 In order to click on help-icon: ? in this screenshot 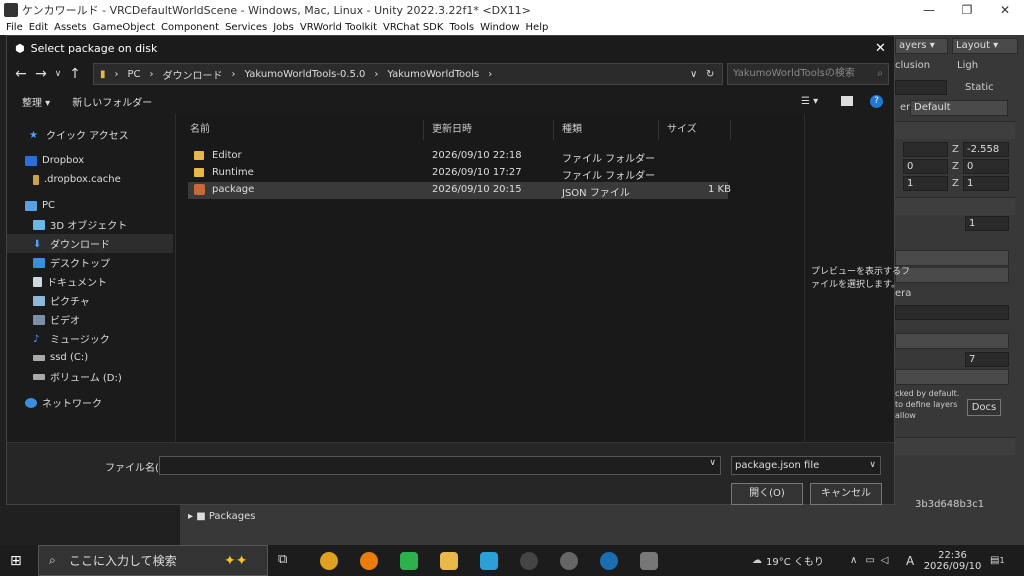, I will do `click(876, 101)`.